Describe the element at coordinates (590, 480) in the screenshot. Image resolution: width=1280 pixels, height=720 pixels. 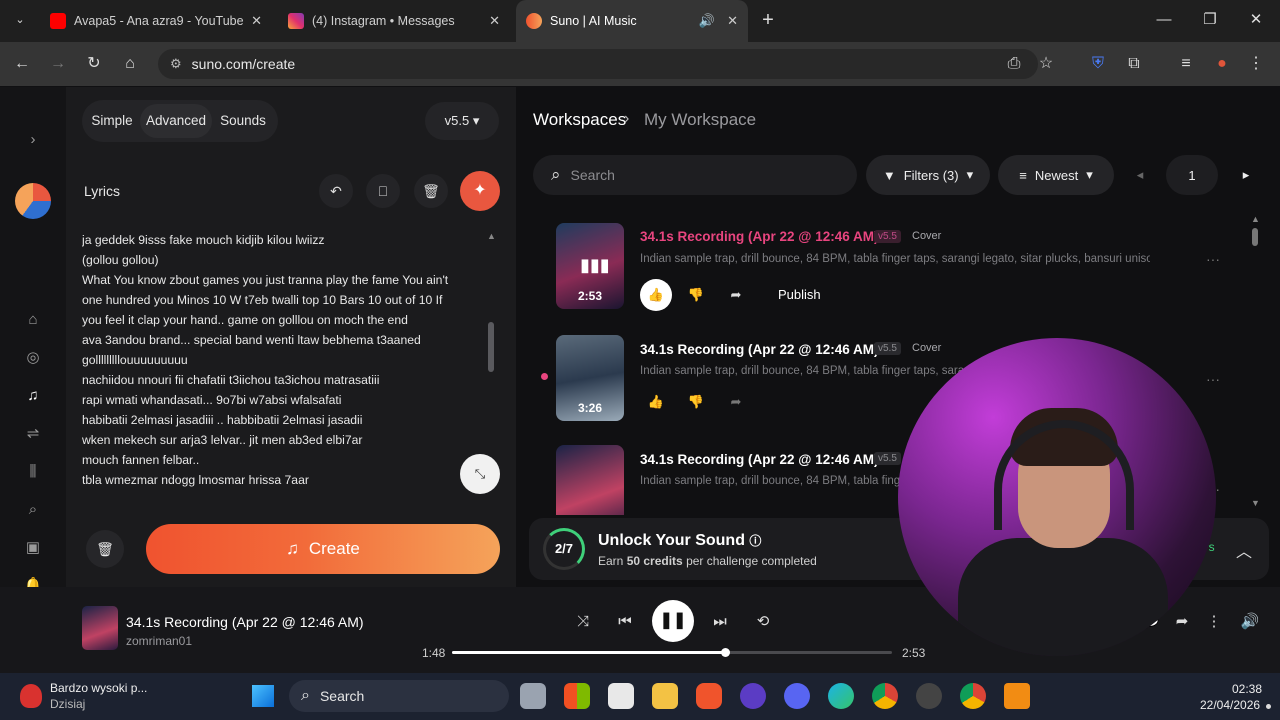
I see `song-cover` at that location.